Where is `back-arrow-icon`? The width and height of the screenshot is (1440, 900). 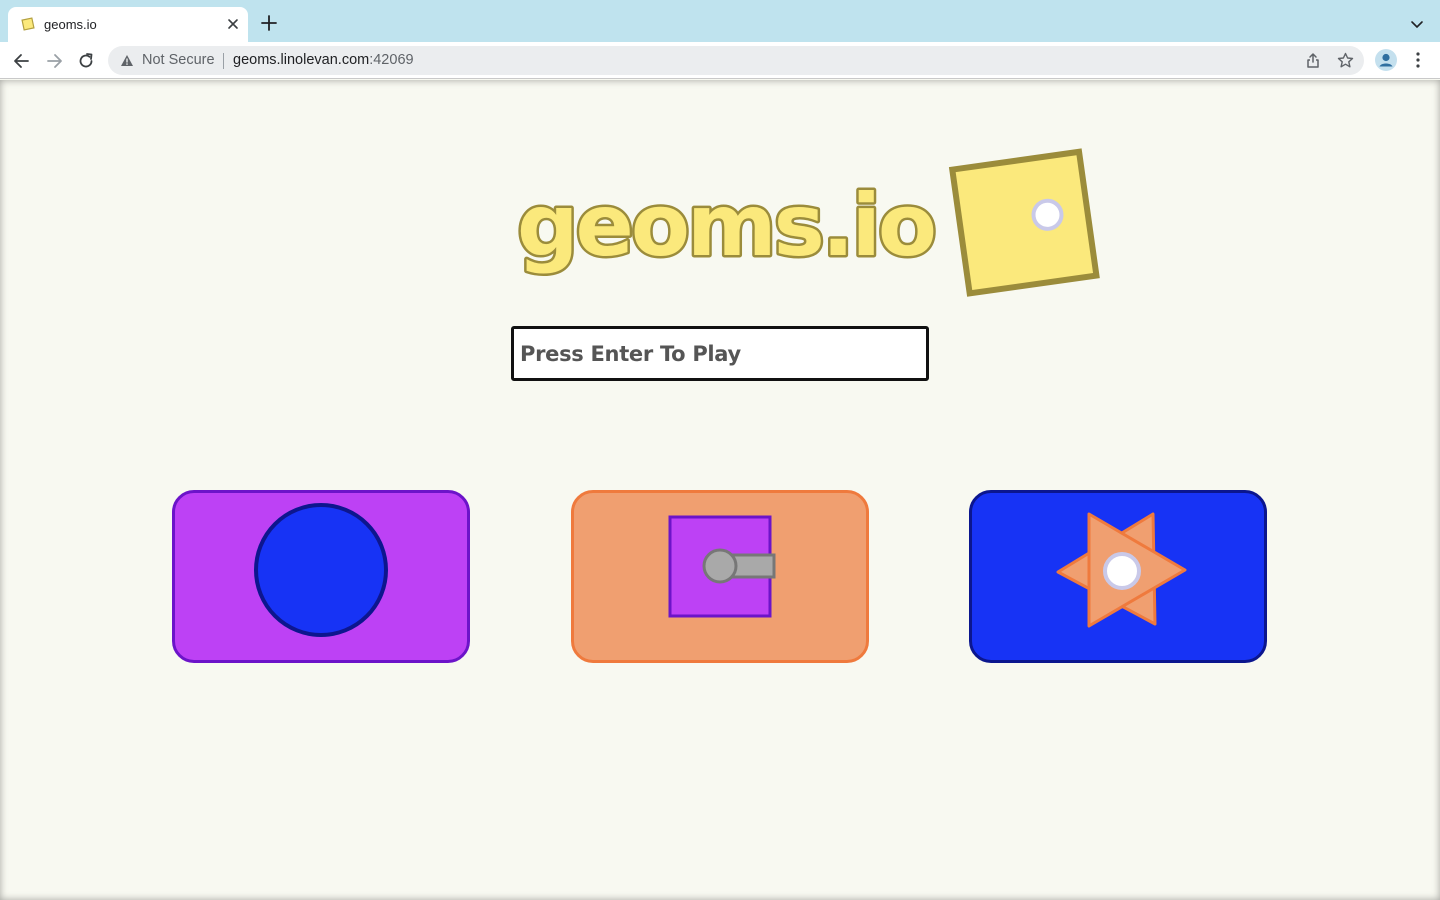
back-arrow-icon is located at coordinates (22, 61).